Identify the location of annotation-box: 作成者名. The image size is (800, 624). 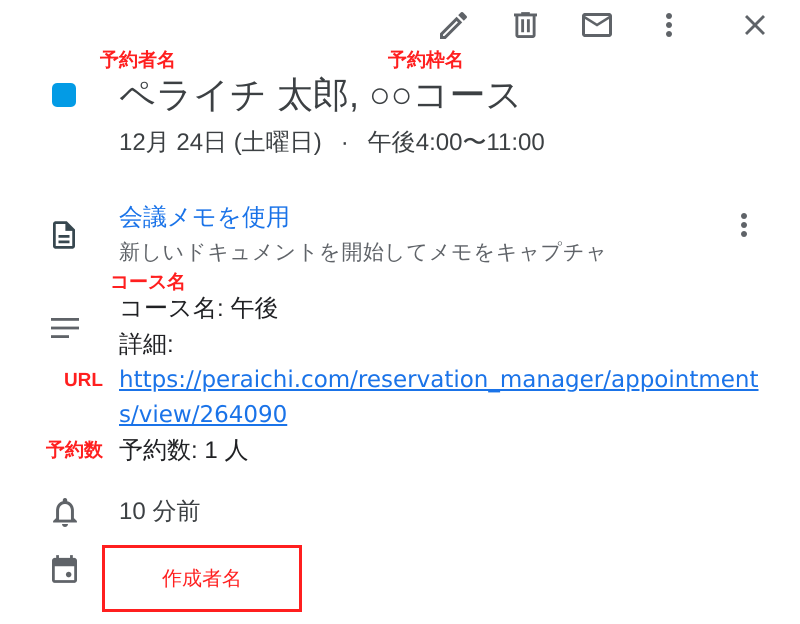
(202, 578).